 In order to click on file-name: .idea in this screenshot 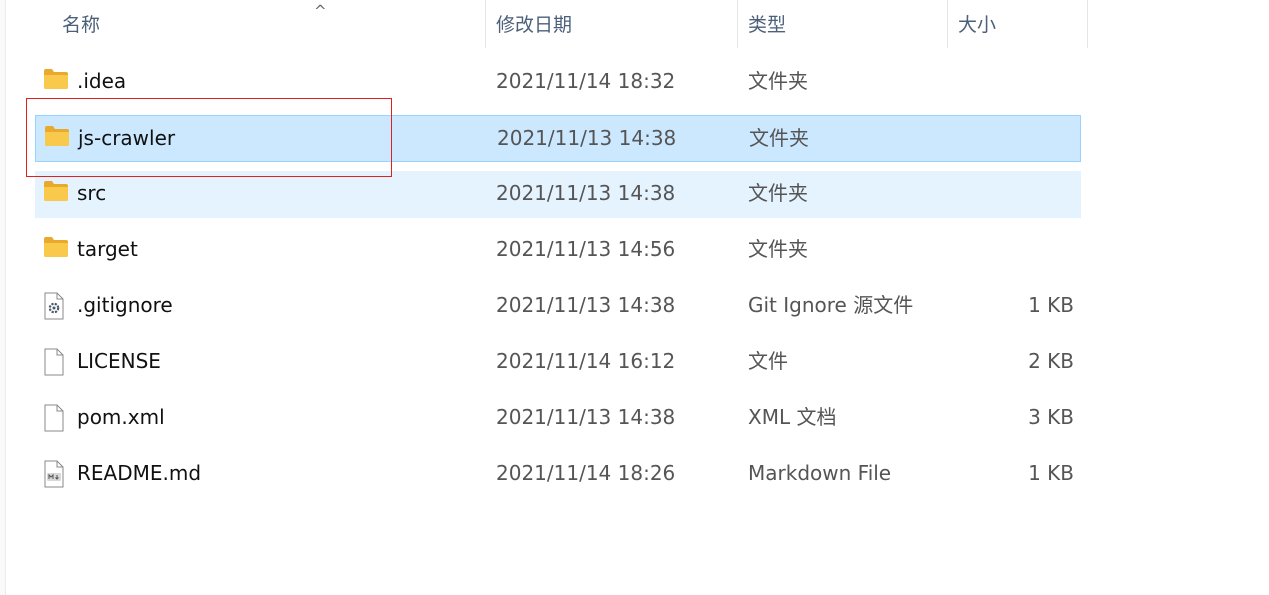, I will do `click(102, 81)`.